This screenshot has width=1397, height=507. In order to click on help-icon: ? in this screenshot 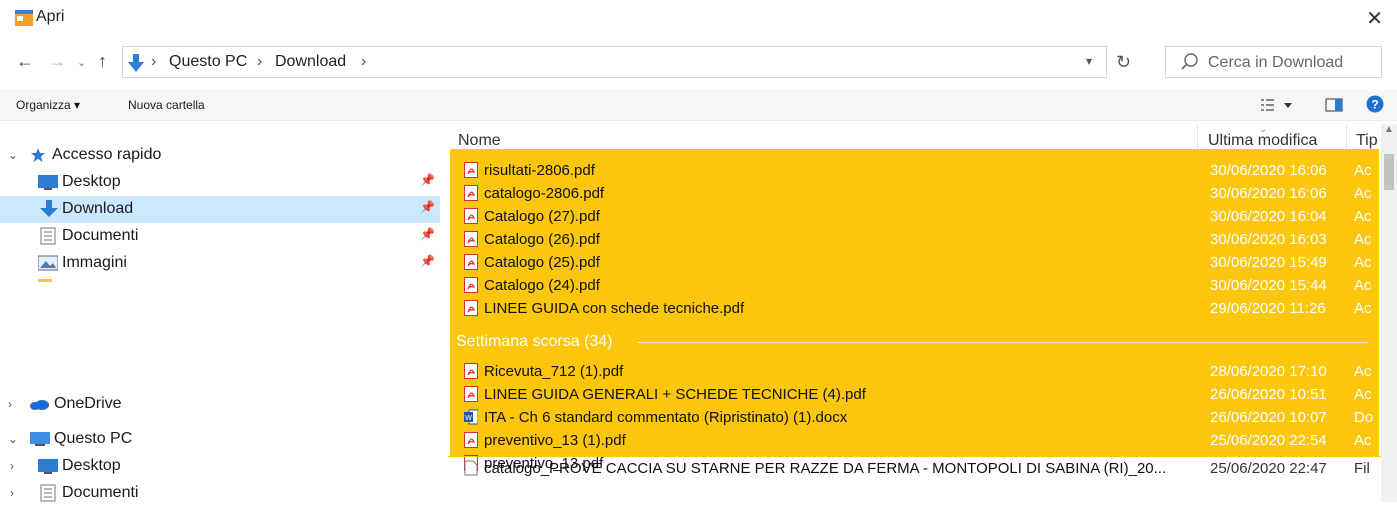, I will do `click(1375, 104)`.